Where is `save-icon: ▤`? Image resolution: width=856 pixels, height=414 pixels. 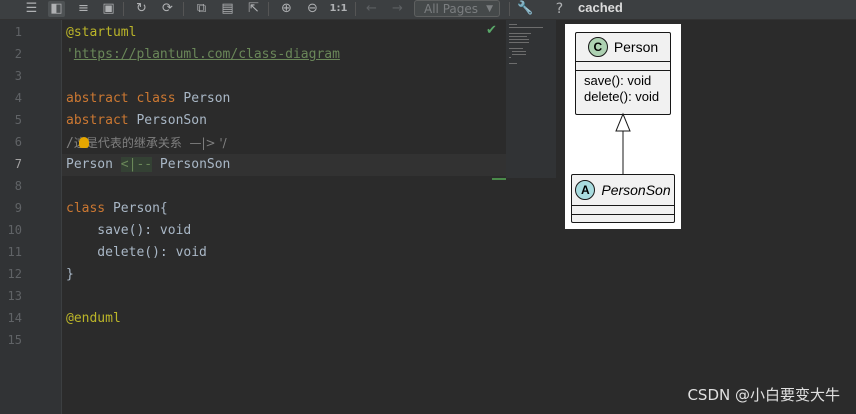 save-icon: ▤ is located at coordinates (227, 9).